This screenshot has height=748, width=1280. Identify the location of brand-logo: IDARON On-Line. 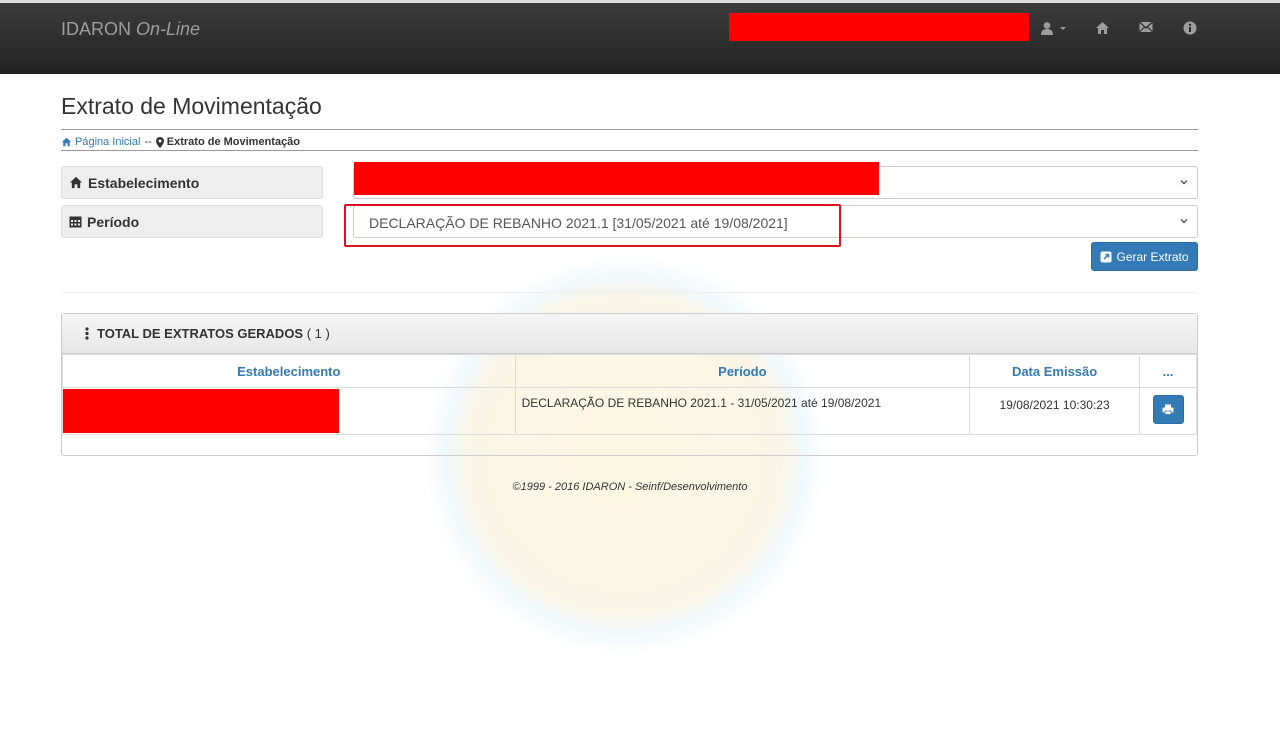
(130, 29).